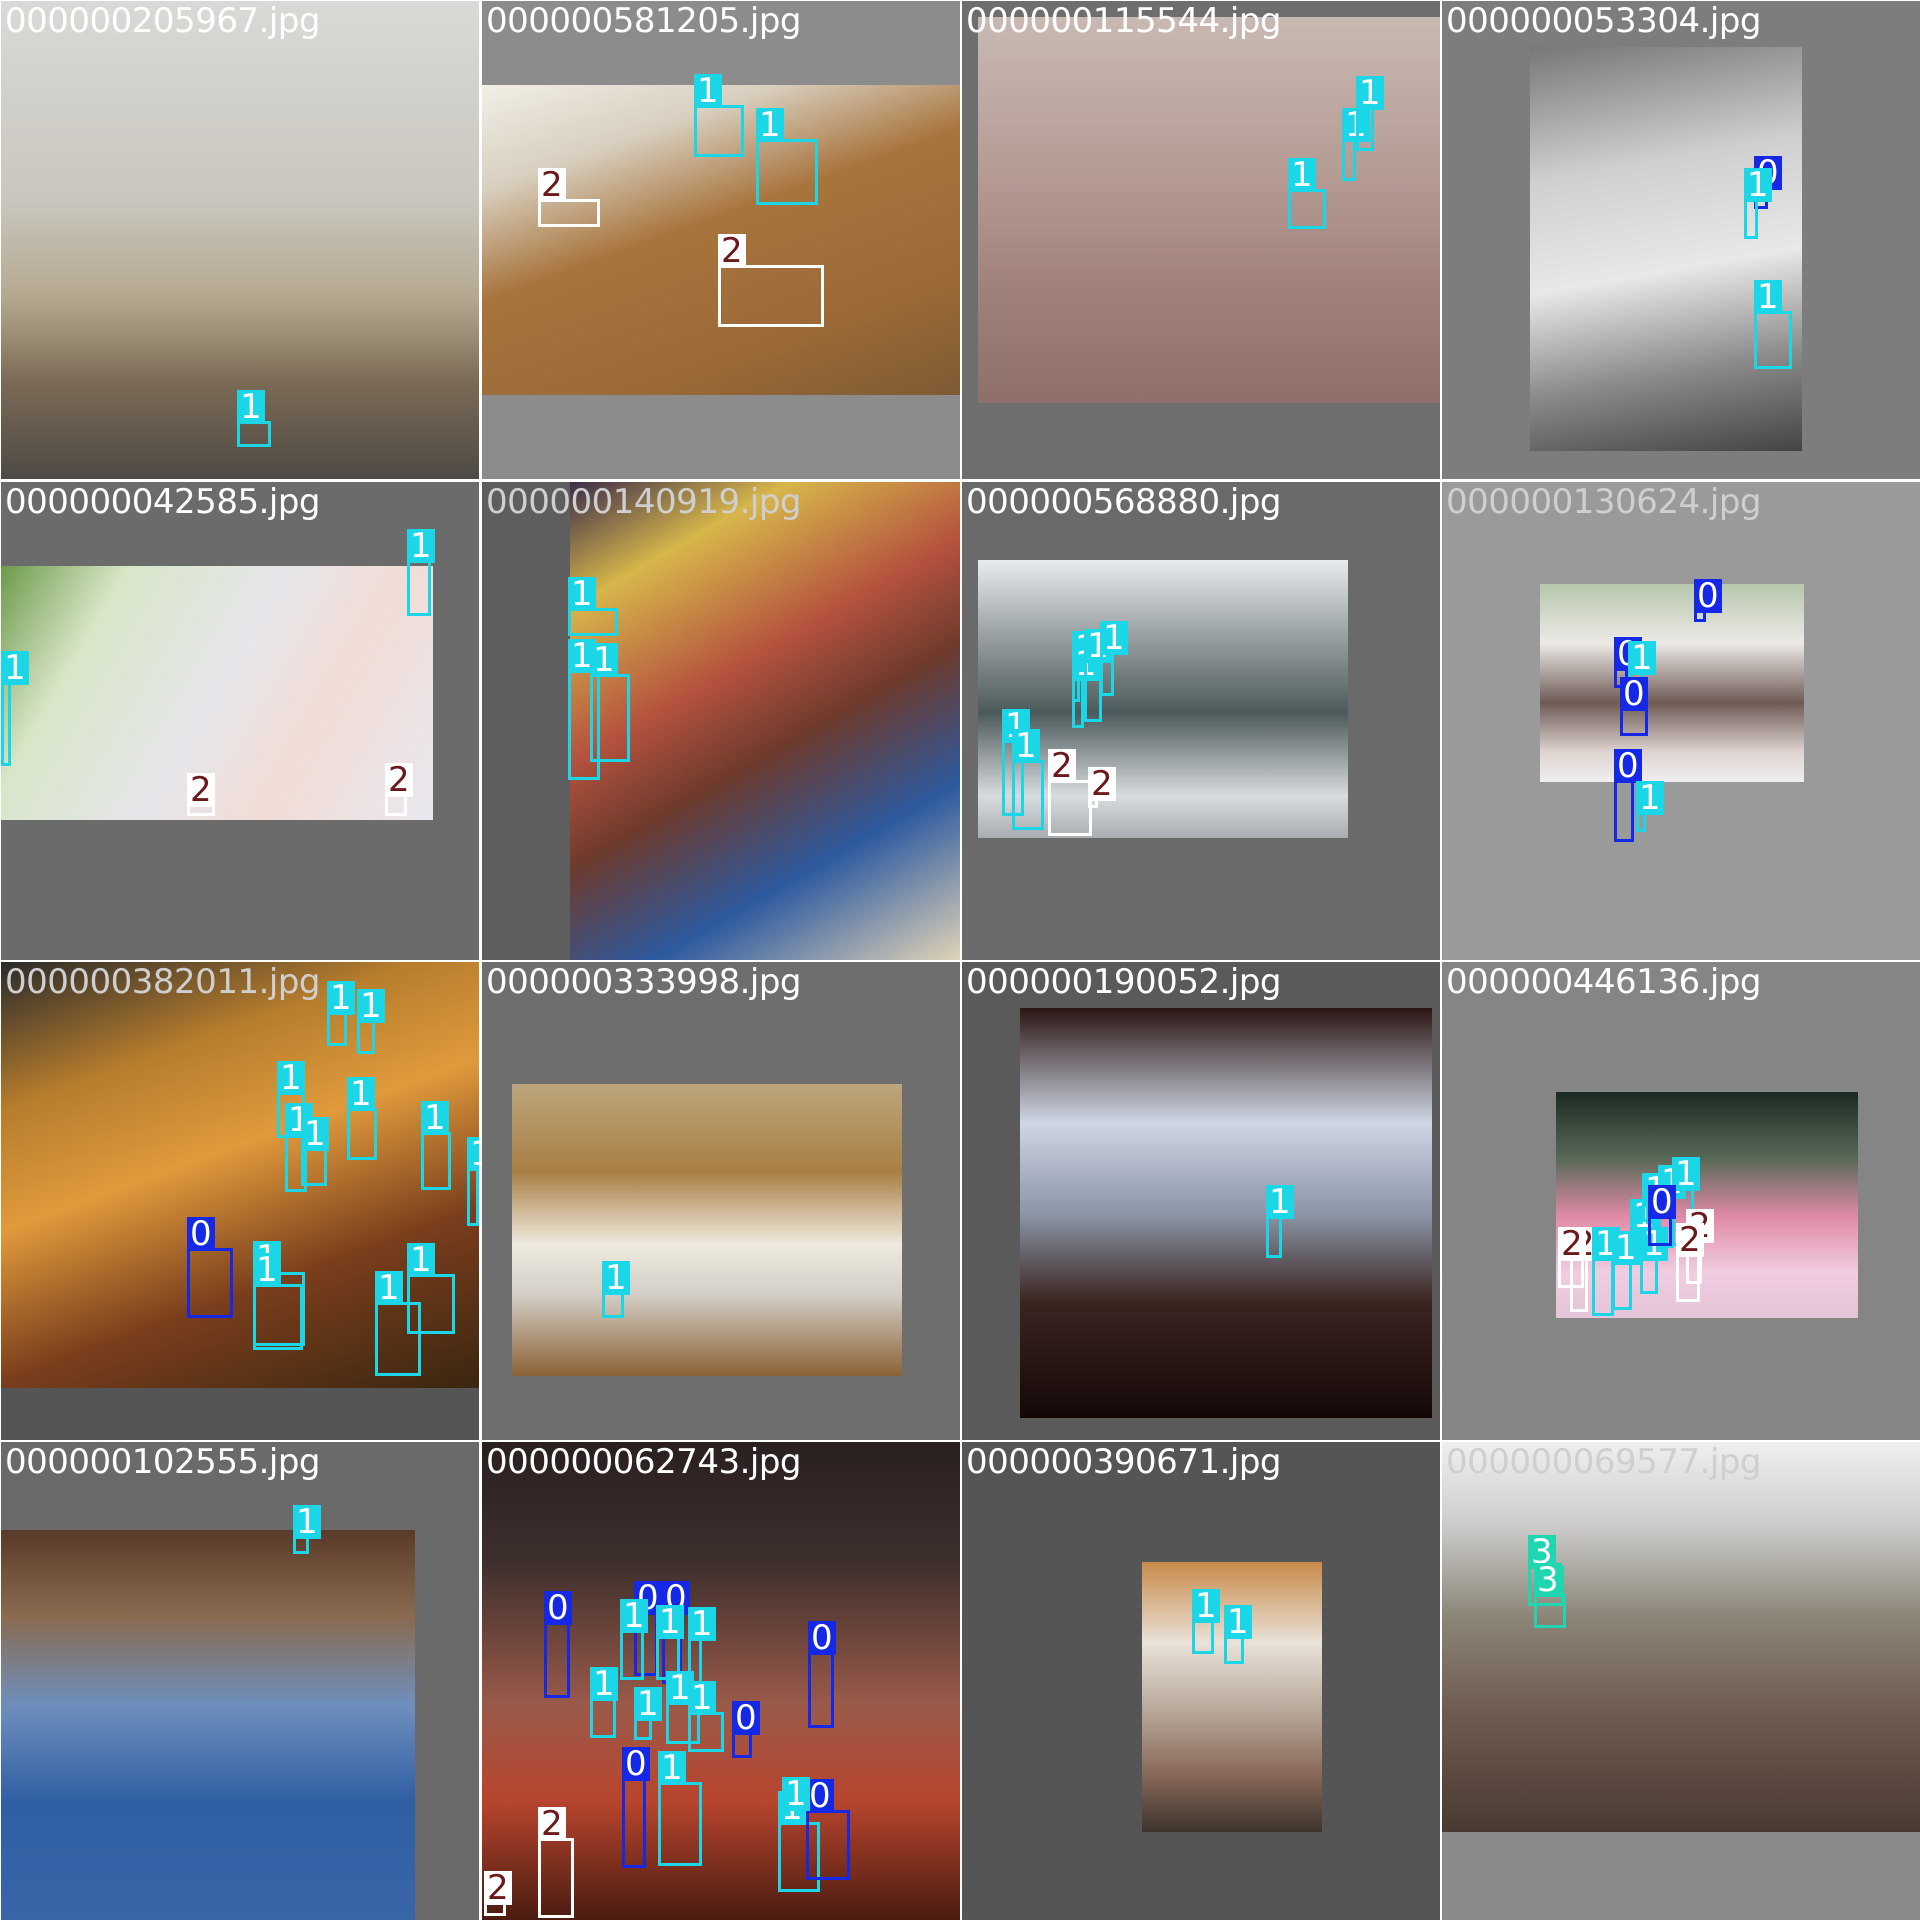  Describe the element at coordinates (1226, 1213) in the screenshot. I see `photo-restaurant-kitchen` at that location.